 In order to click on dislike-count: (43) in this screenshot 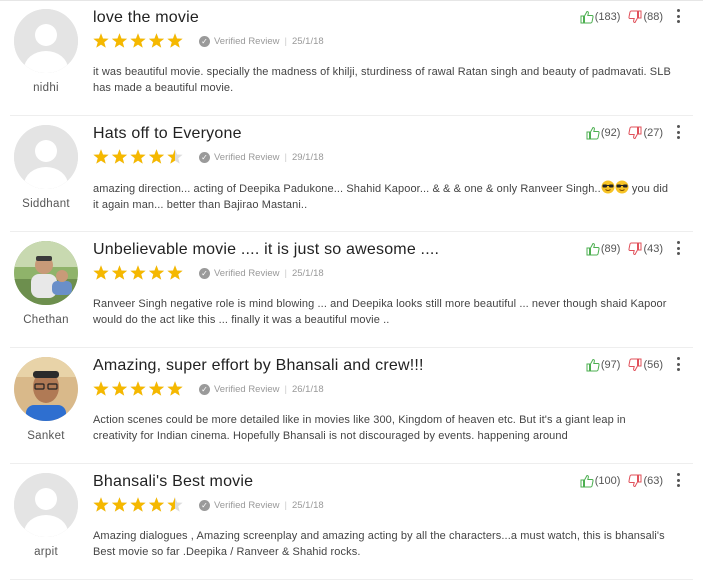, I will do `click(653, 249)`.